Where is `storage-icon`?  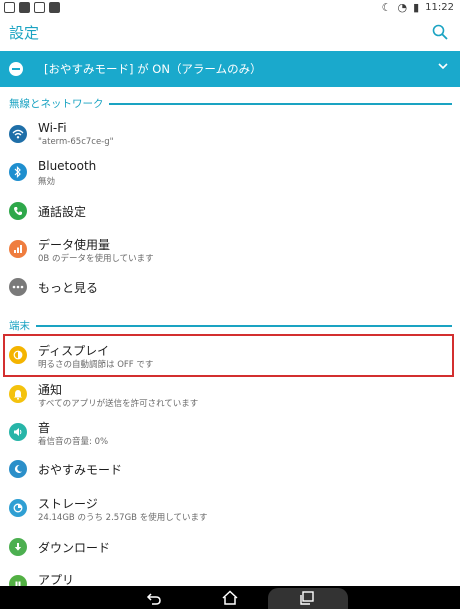
storage-icon is located at coordinates (18, 508).